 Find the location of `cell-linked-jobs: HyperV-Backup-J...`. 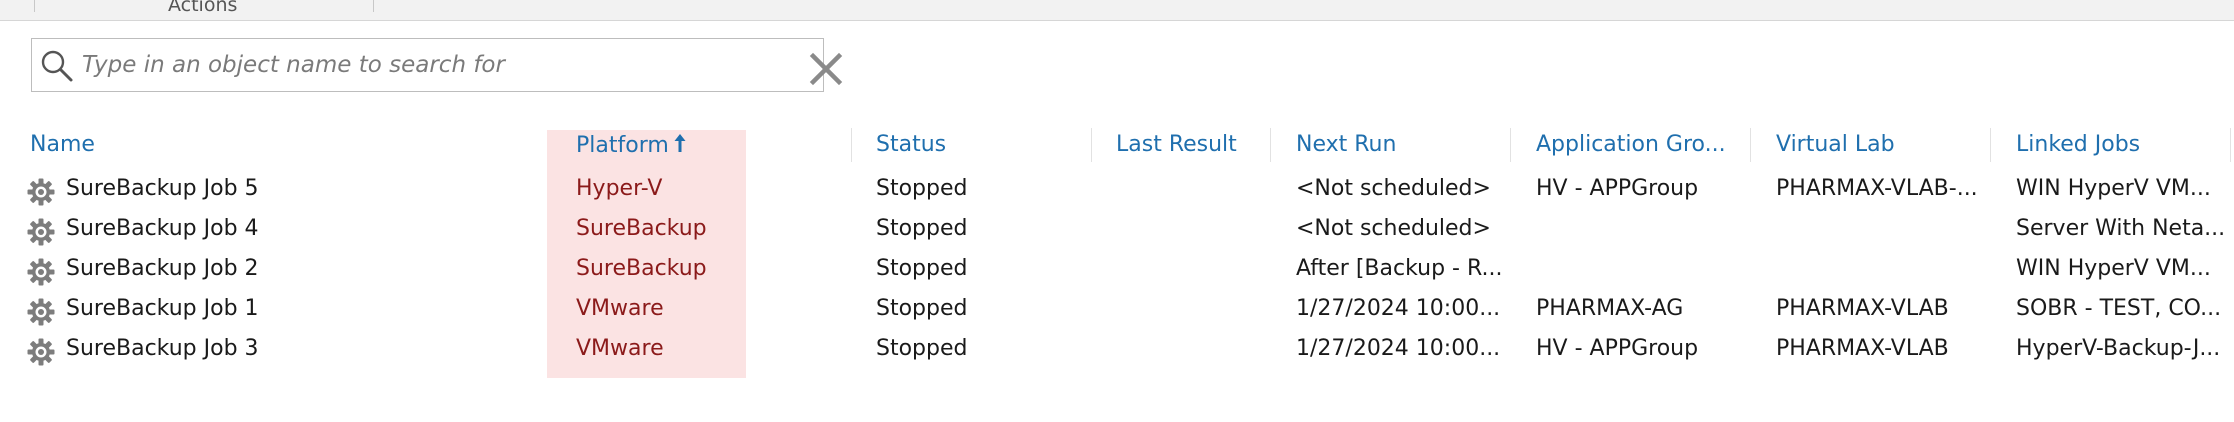

cell-linked-jobs: HyperV-Backup-J... is located at coordinates (2118, 348).